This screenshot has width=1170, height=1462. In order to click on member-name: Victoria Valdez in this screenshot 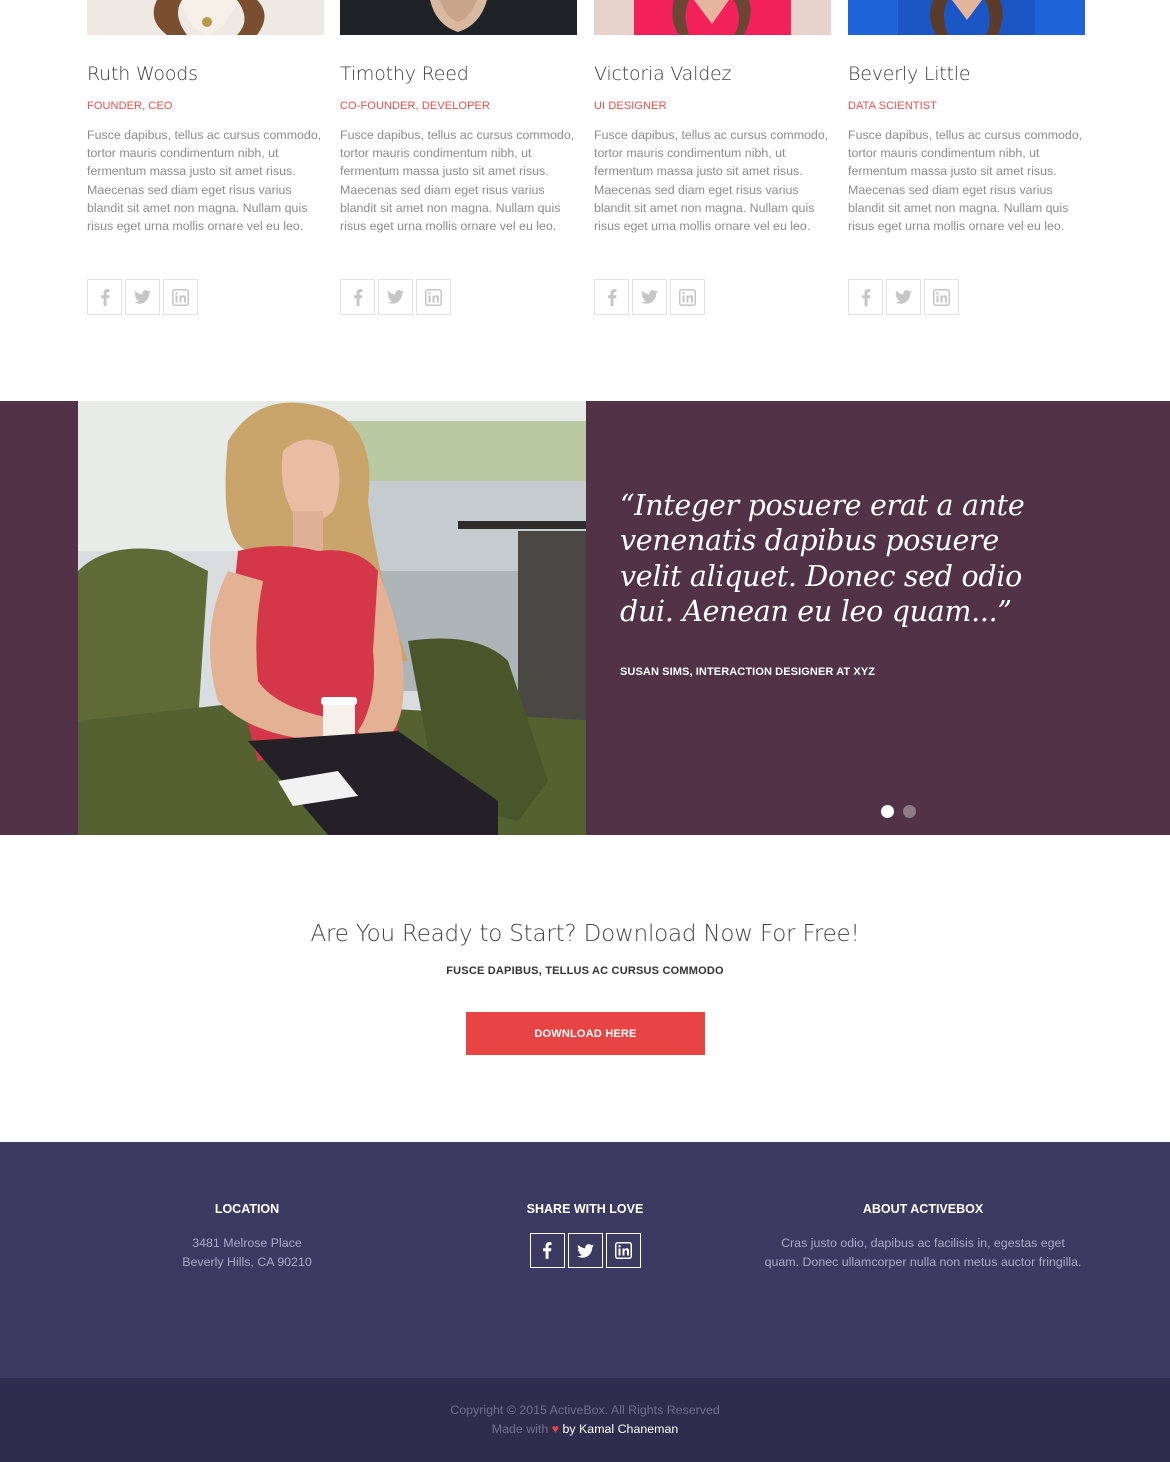, I will do `click(663, 74)`.